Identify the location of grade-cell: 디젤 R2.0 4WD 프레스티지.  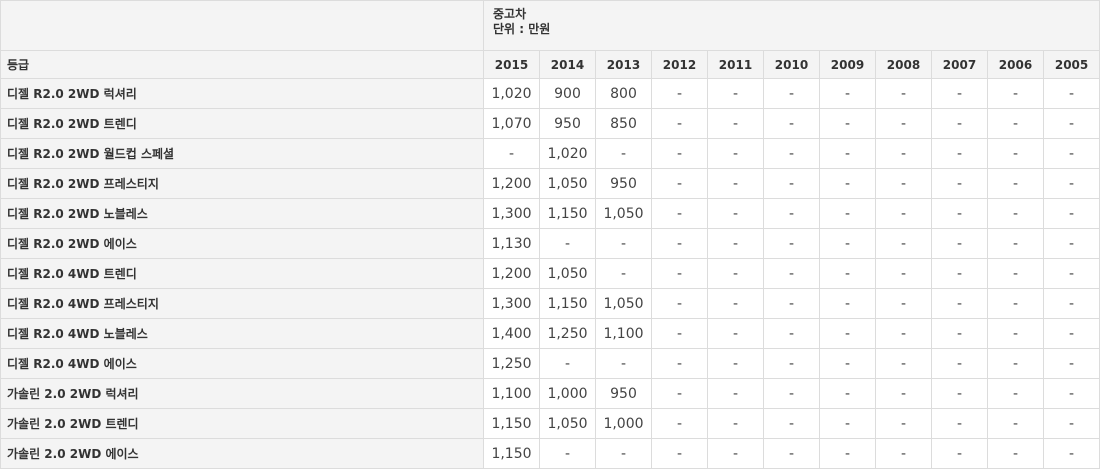
(242, 303).